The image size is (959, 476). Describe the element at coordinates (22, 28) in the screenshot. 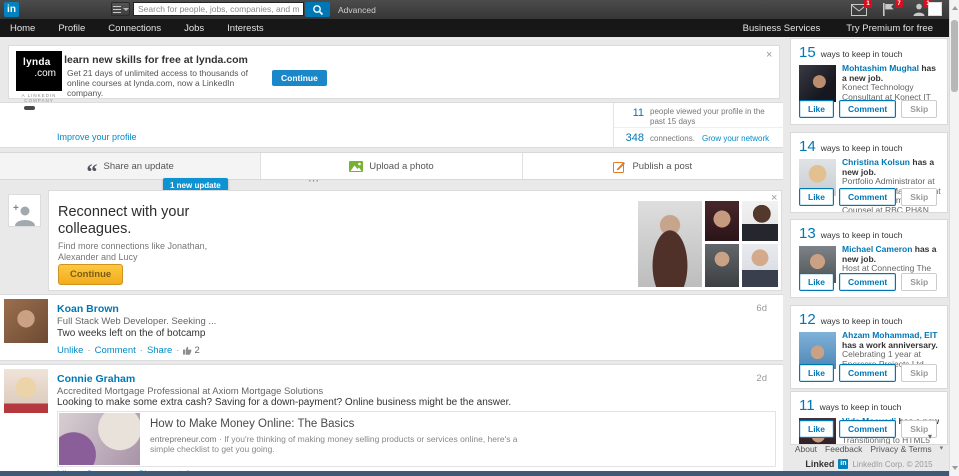

I see `nav-home: Home` at that location.